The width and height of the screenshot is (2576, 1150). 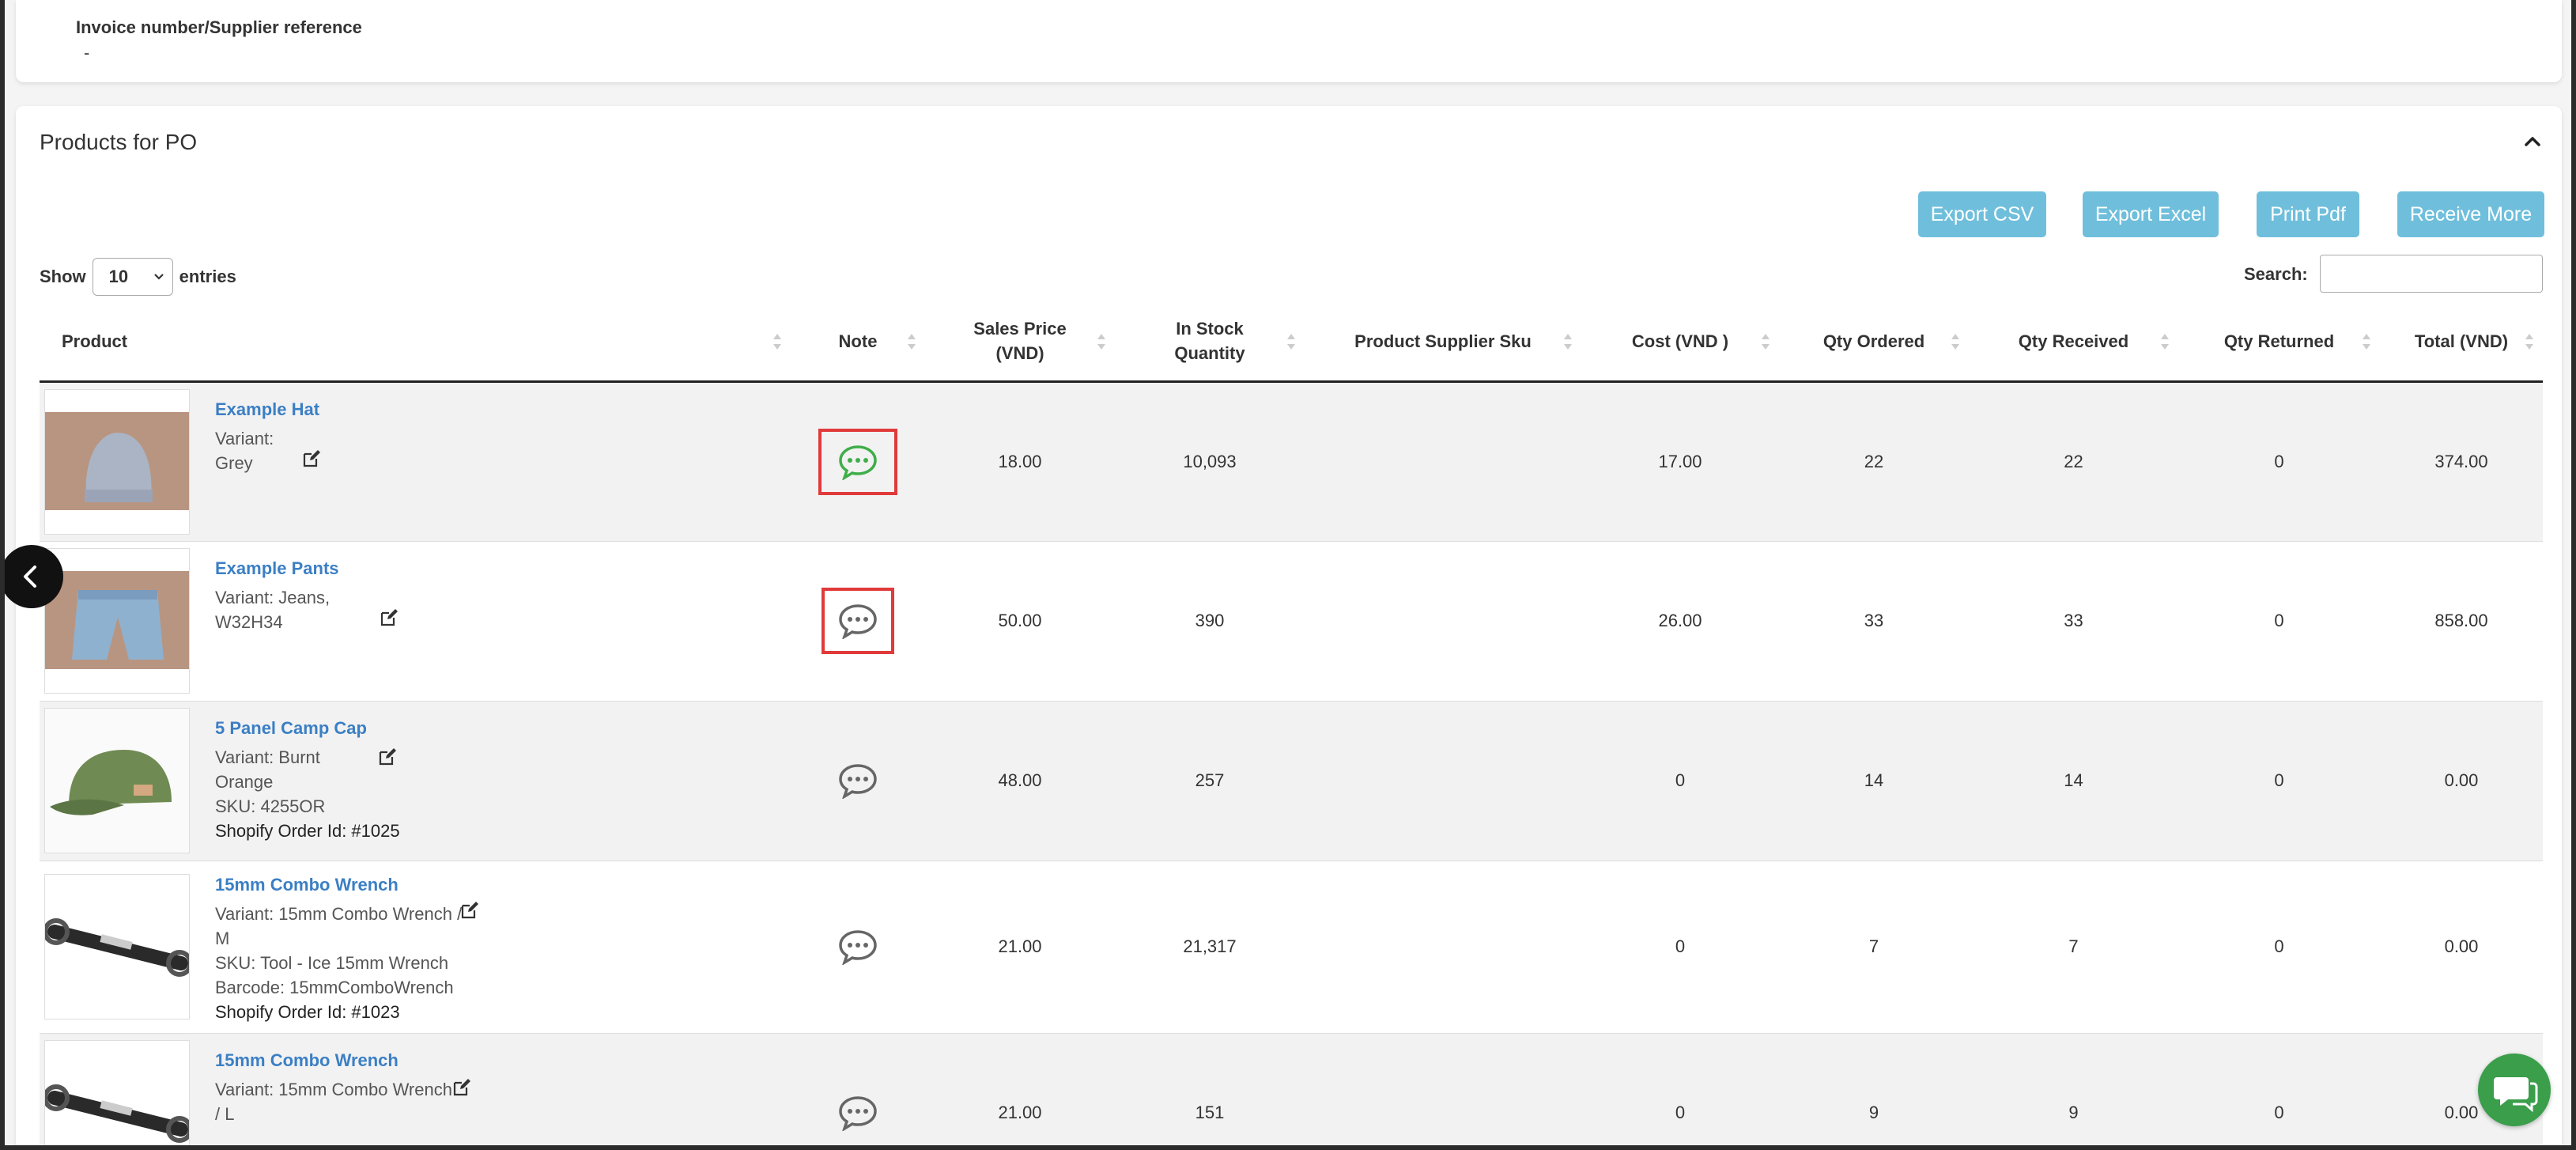 I want to click on product-image-hat, so click(x=117, y=462).